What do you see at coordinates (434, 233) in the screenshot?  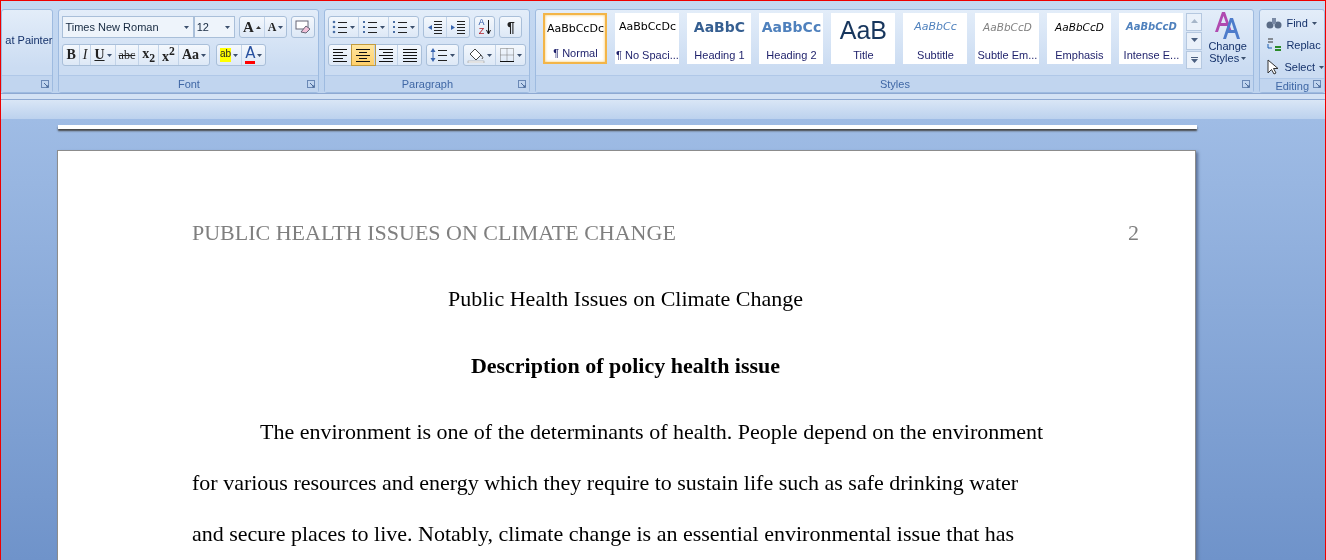 I see `running-header: PUBLIC HEALTH ISSUES ON CLIMATE CHANGE` at bounding box center [434, 233].